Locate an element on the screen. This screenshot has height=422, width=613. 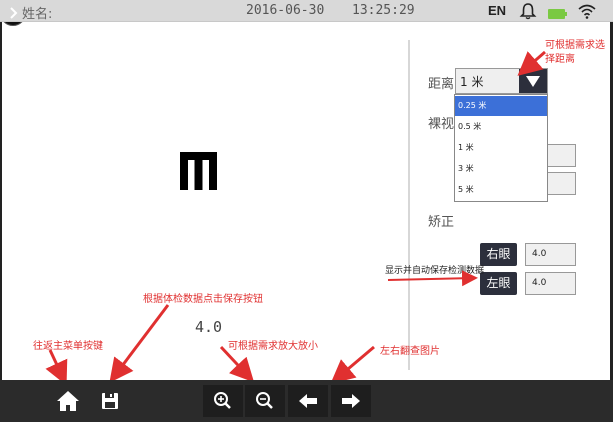
distance-annotation-line1: 可根据需求选 is located at coordinates (575, 45).